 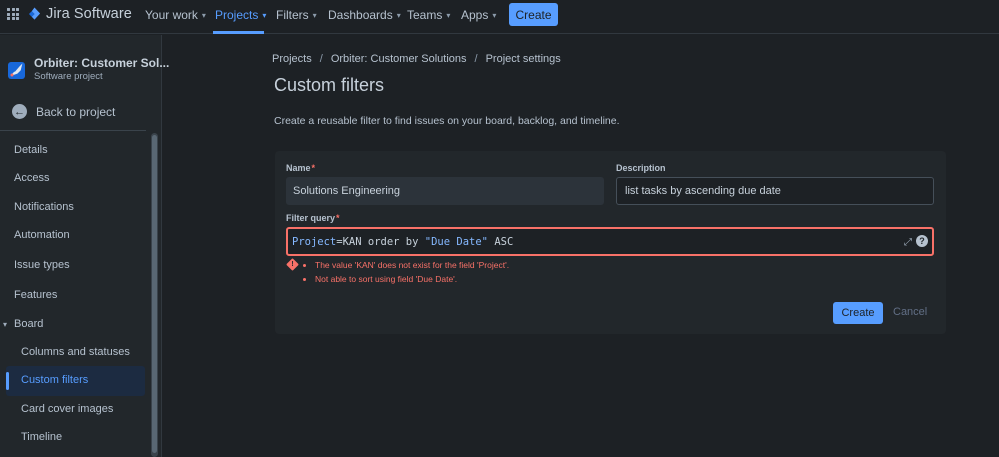 What do you see at coordinates (533, 14) in the screenshot?
I see `create-button: Create` at bounding box center [533, 14].